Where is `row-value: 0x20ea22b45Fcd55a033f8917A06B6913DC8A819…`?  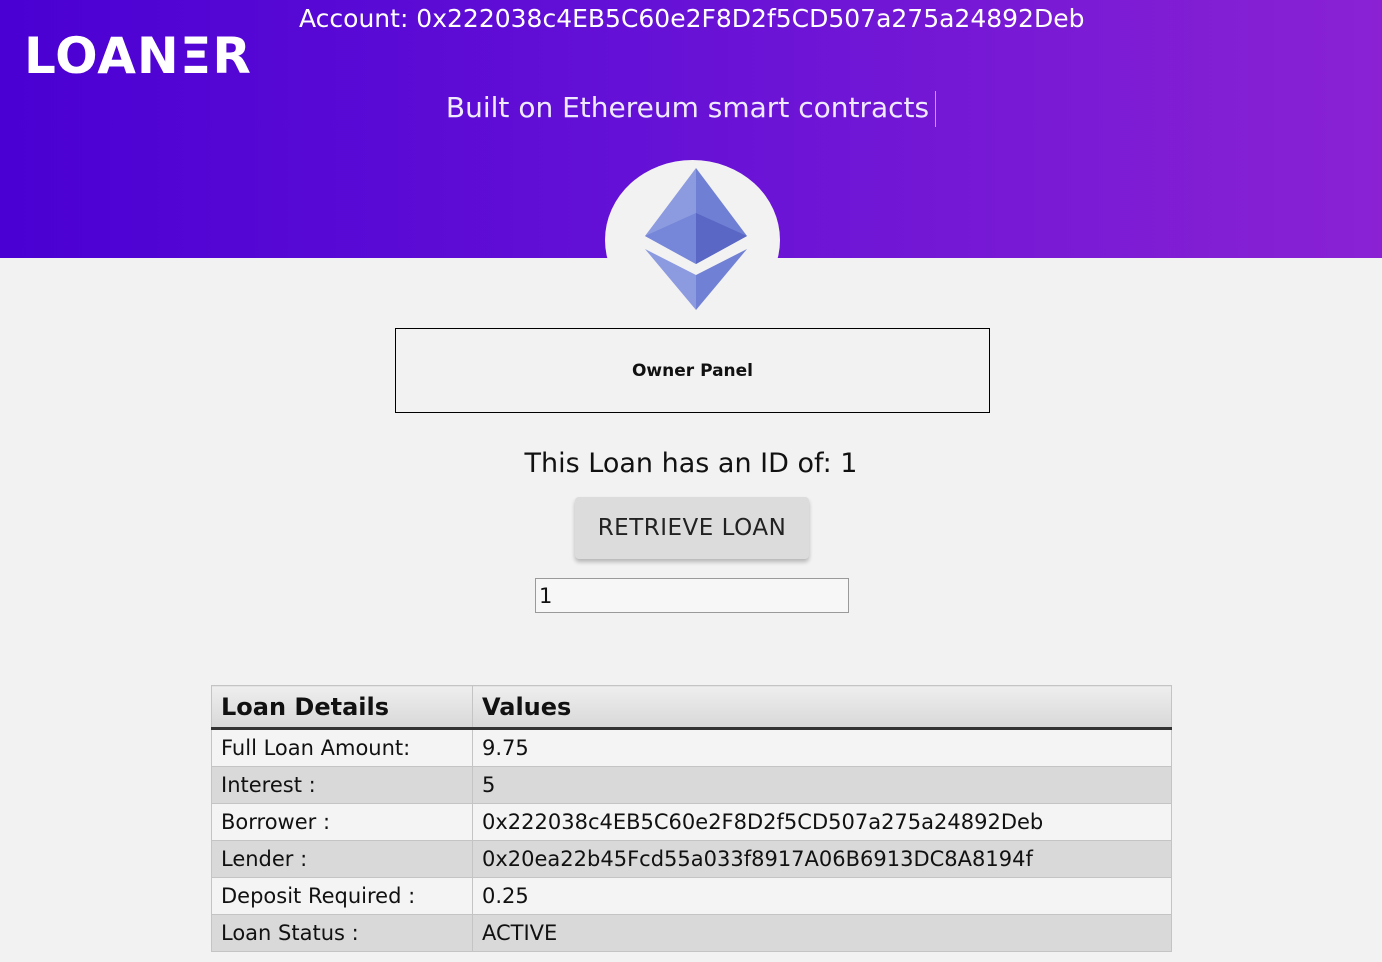
row-value: 0x20ea22b45Fcd55a033f8917A06B6913DC8A819… is located at coordinates (822, 859).